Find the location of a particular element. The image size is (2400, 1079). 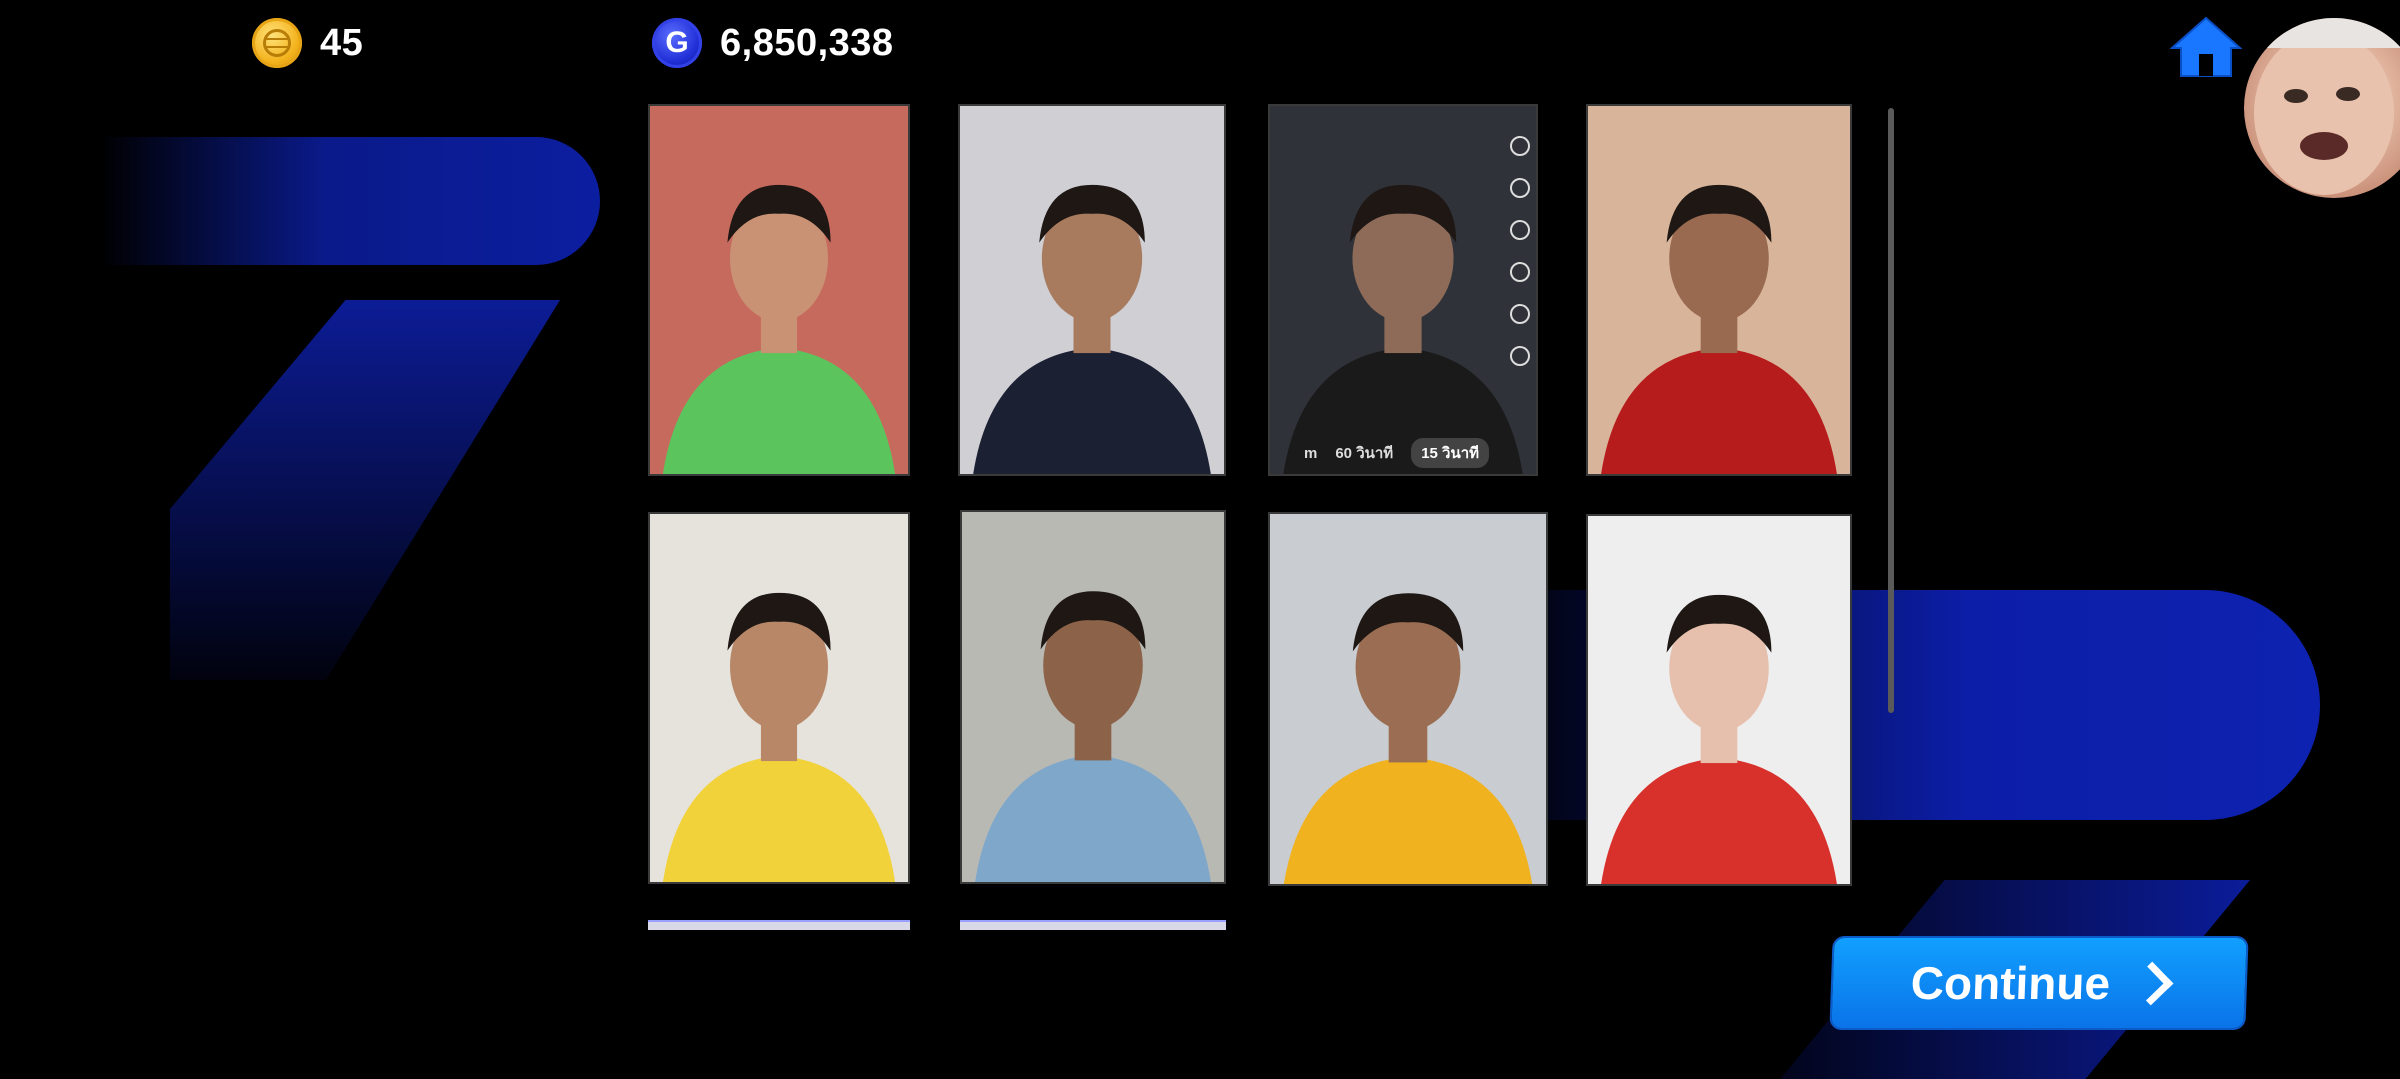

coin-balance: 45 is located at coordinates (307, 43).